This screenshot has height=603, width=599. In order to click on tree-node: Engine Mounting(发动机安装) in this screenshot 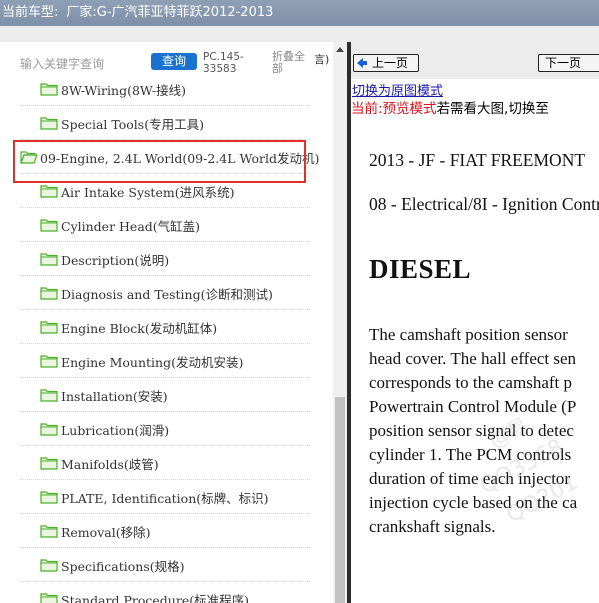, I will do `click(165, 361)`.